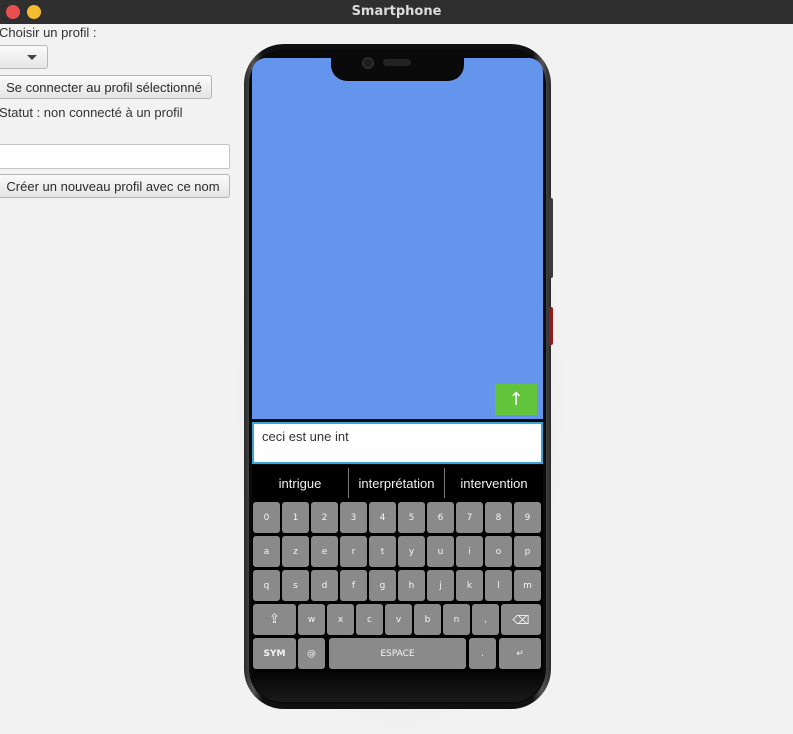 This screenshot has height=734, width=793. I want to click on key-n: n, so click(456, 619).